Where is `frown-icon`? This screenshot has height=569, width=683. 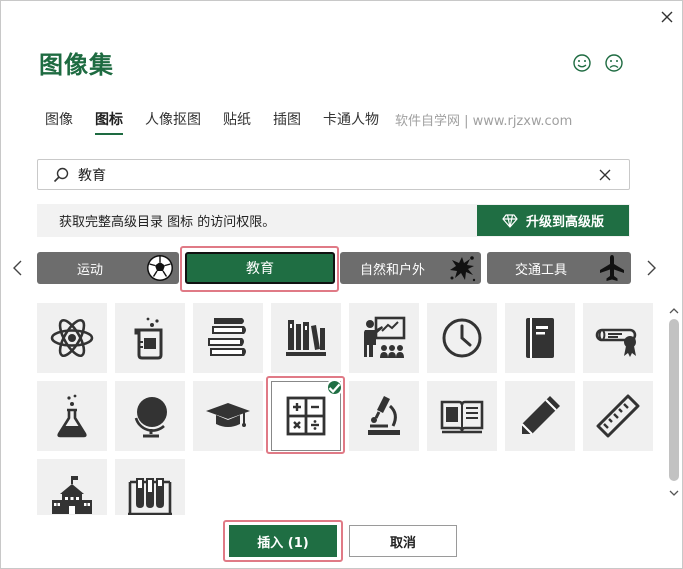
frown-icon is located at coordinates (614, 63).